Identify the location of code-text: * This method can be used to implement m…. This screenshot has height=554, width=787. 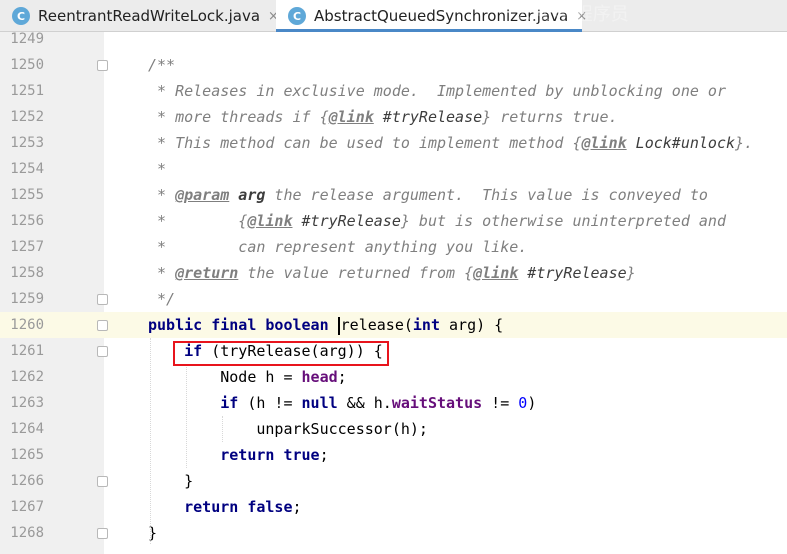
(451, 143).